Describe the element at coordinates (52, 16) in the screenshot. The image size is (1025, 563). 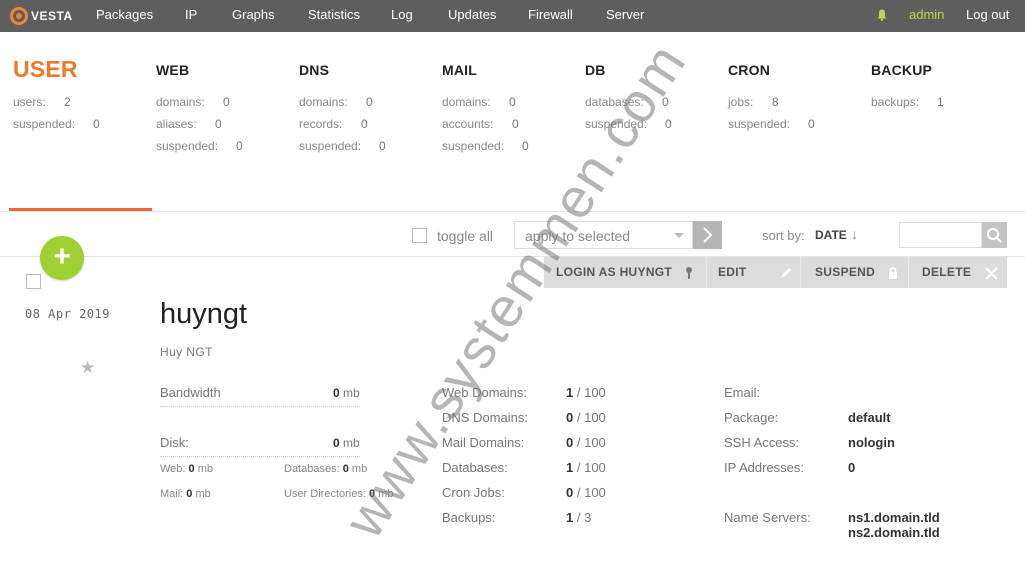
I see `logo-text: VESTA` at that location.